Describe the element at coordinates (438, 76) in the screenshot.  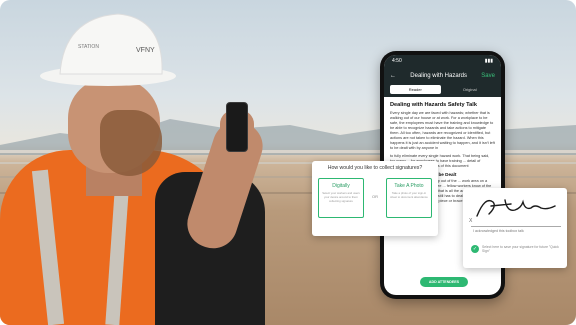
I see `screen-title: Dealing with Hazards` at that location.